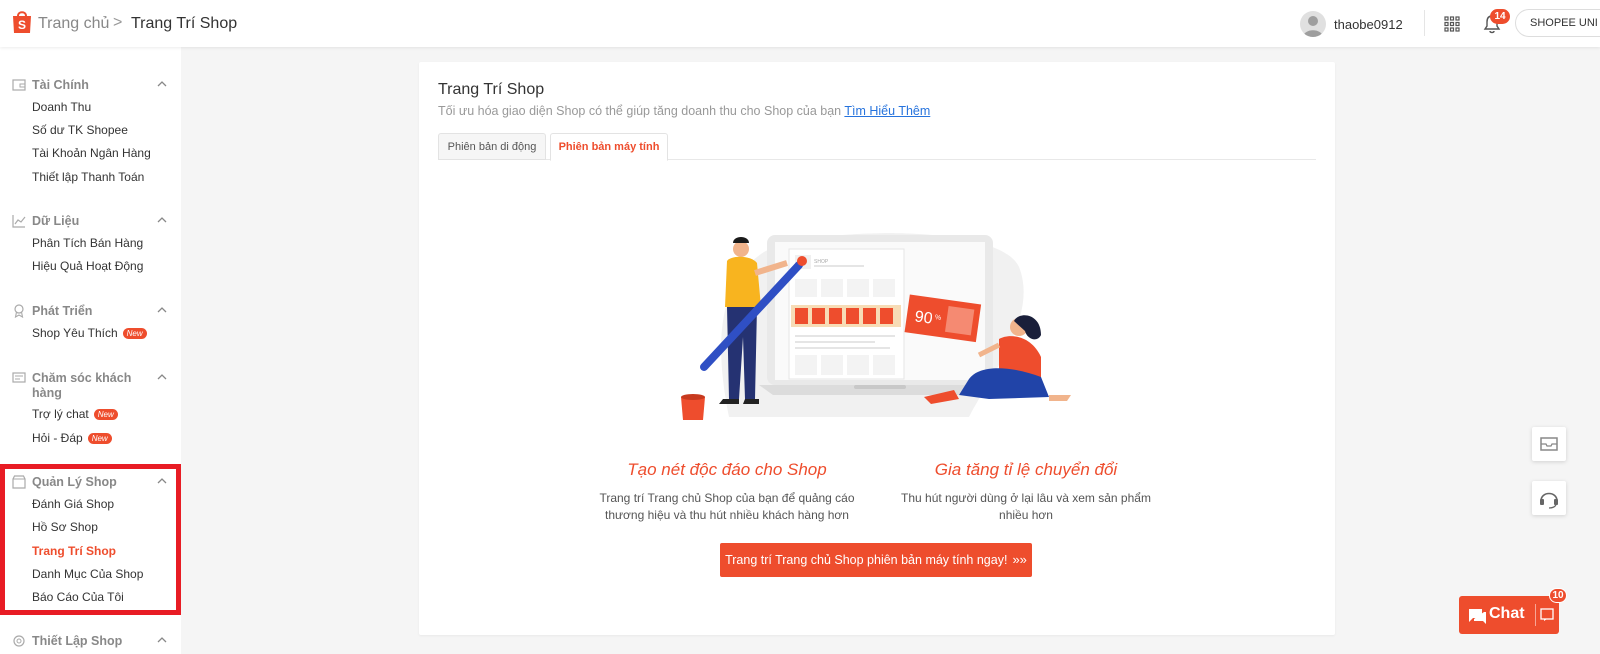 This screenshot has height=654, width=1600. What do you see at coordinates (877, 147) in the screenshot?
I see `version-tabs: Phiên bản di động Phiên bản máy tính` at bounding box center [877, 147].